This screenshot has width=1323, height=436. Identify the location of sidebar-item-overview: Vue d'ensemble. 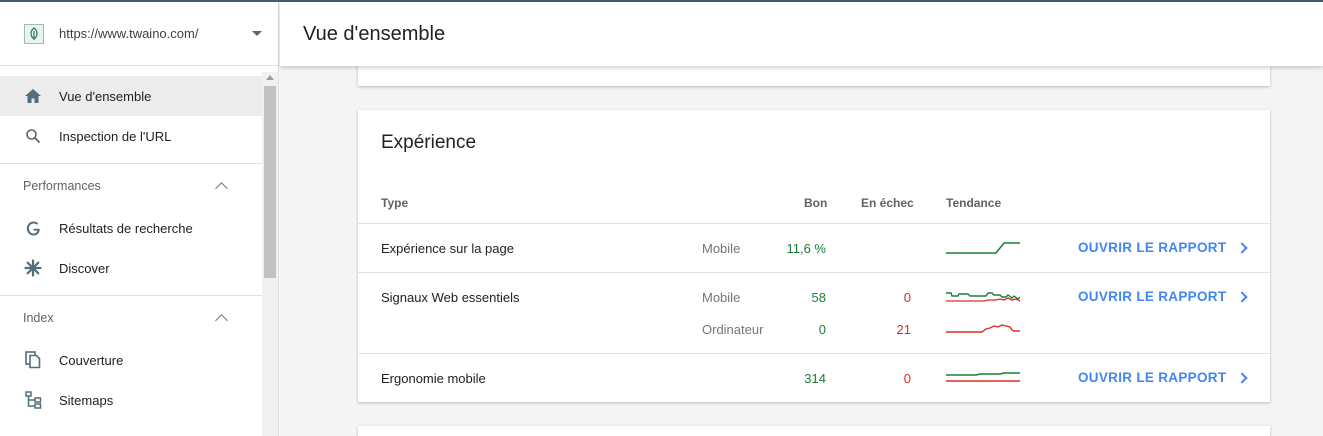
(131, 96).